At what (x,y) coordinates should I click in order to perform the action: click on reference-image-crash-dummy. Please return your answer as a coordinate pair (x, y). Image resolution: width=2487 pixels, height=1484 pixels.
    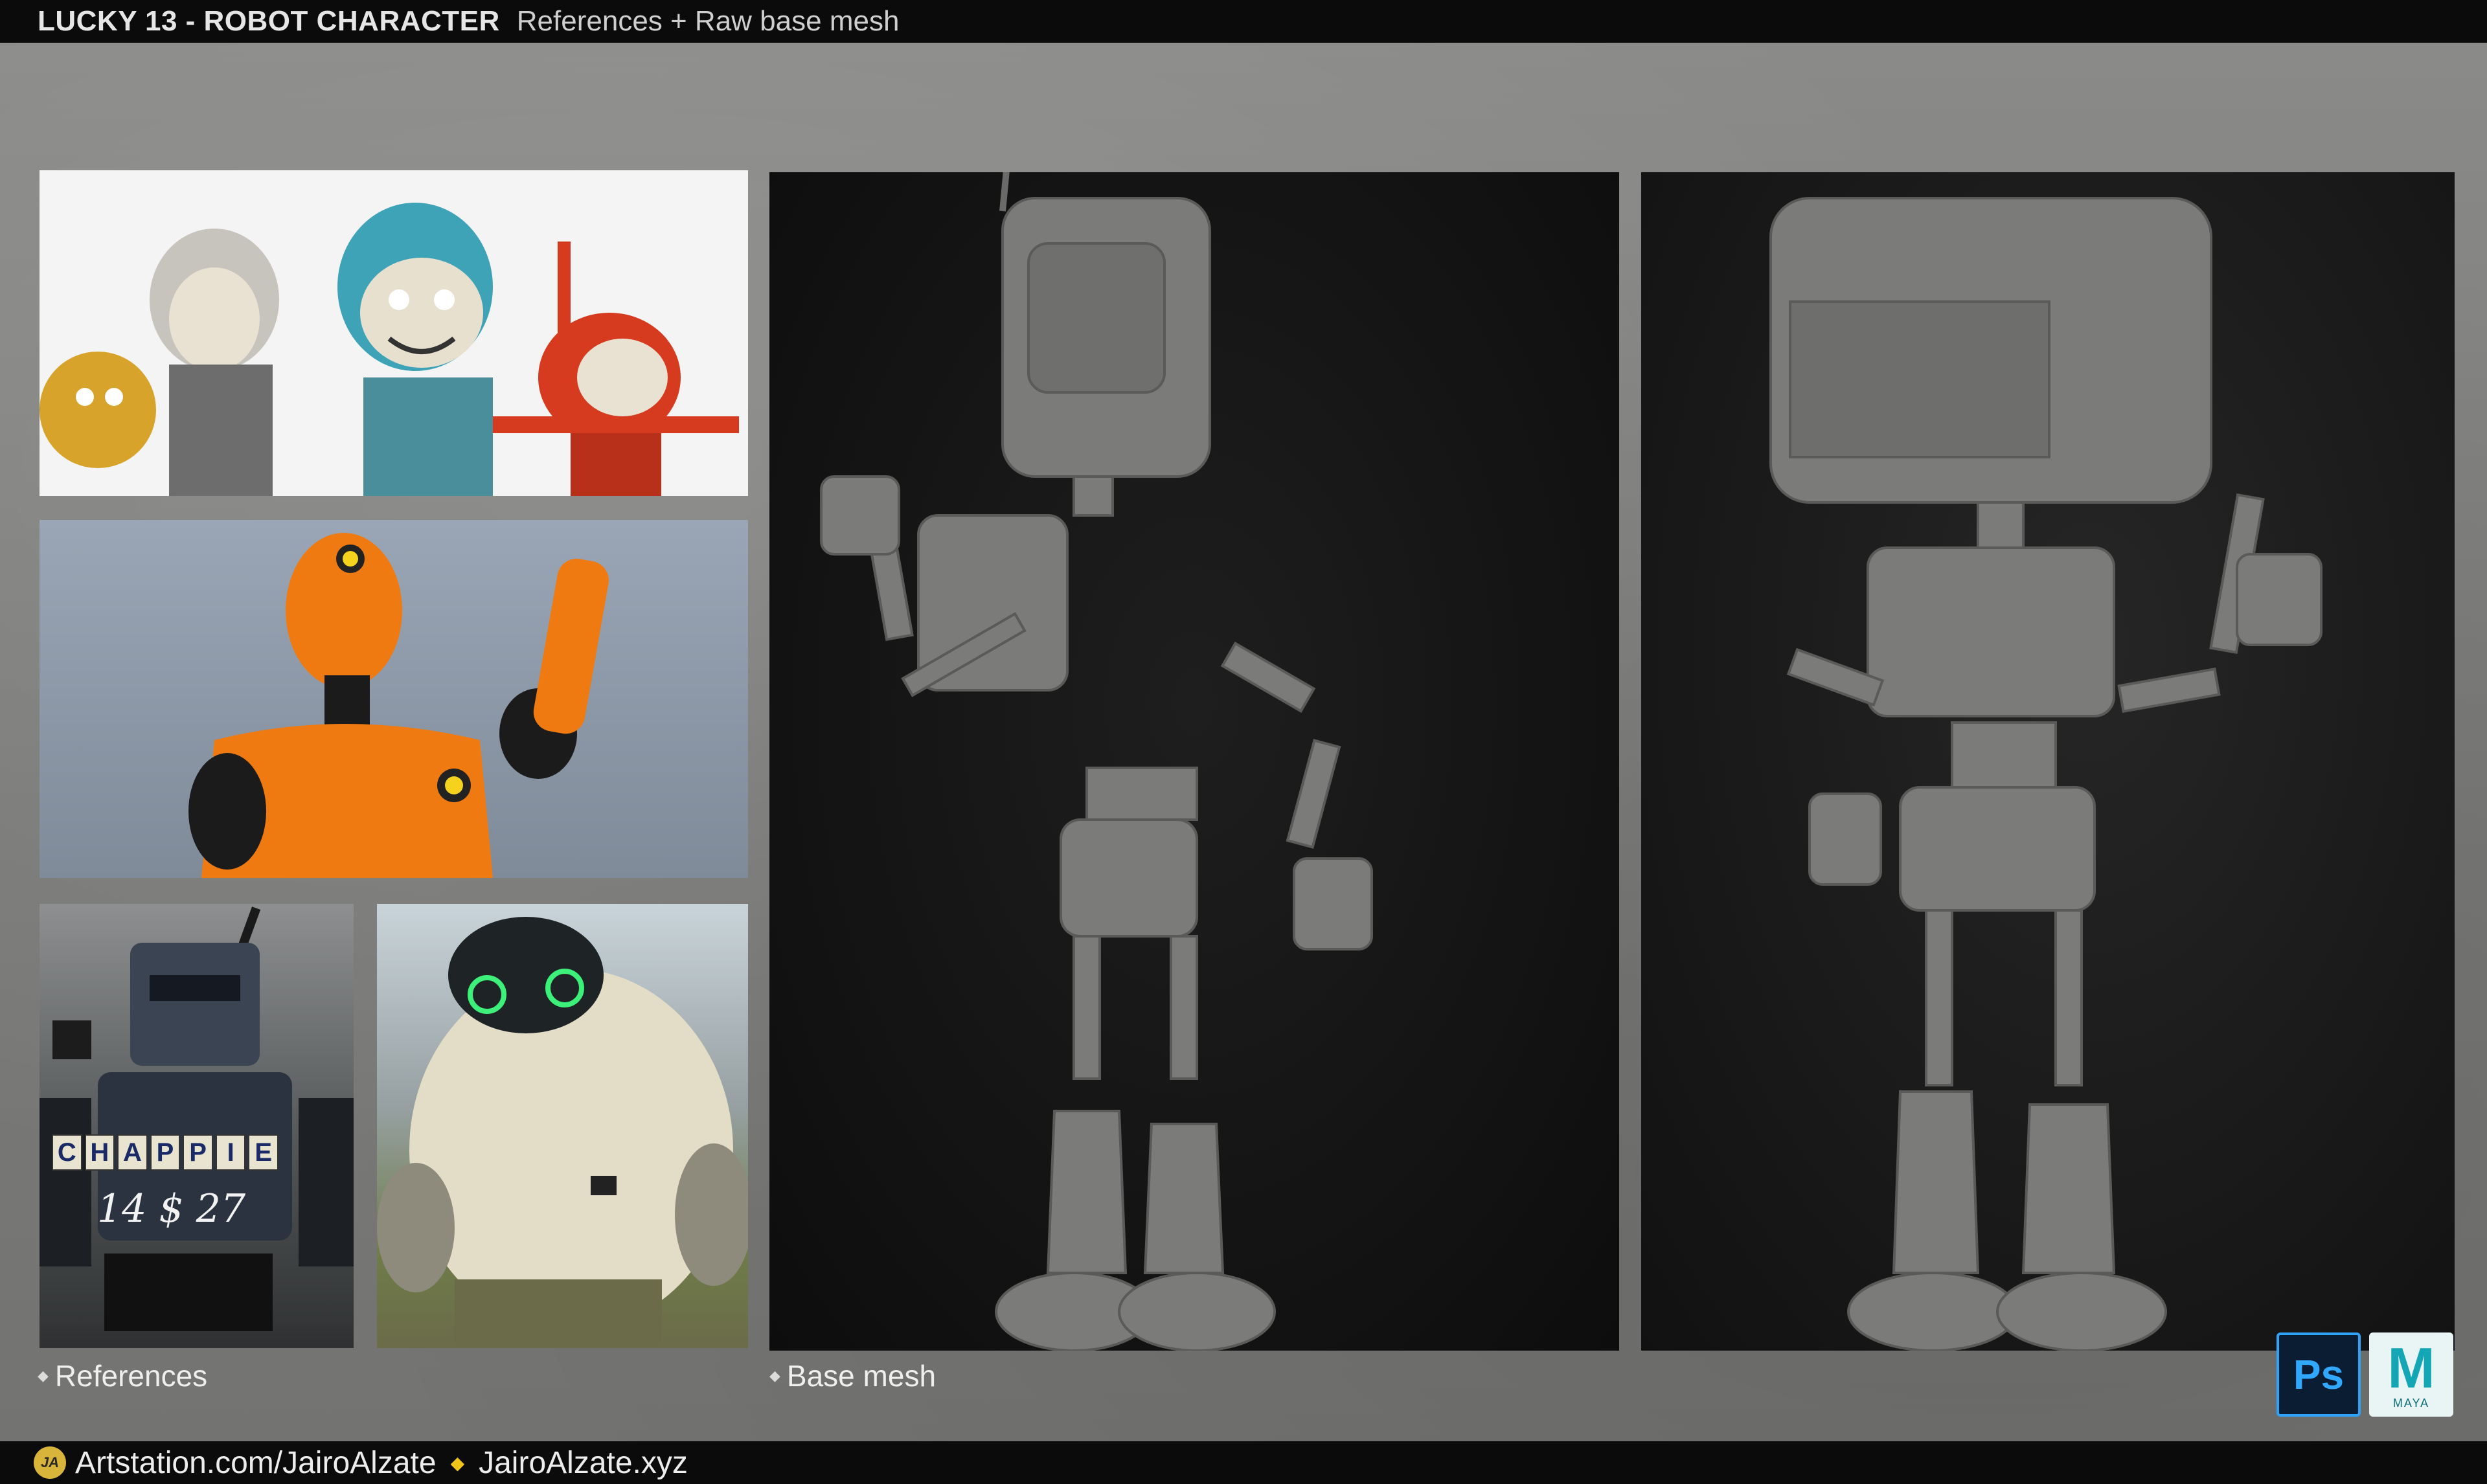
    Looking at the image, I should click on (394, 699).